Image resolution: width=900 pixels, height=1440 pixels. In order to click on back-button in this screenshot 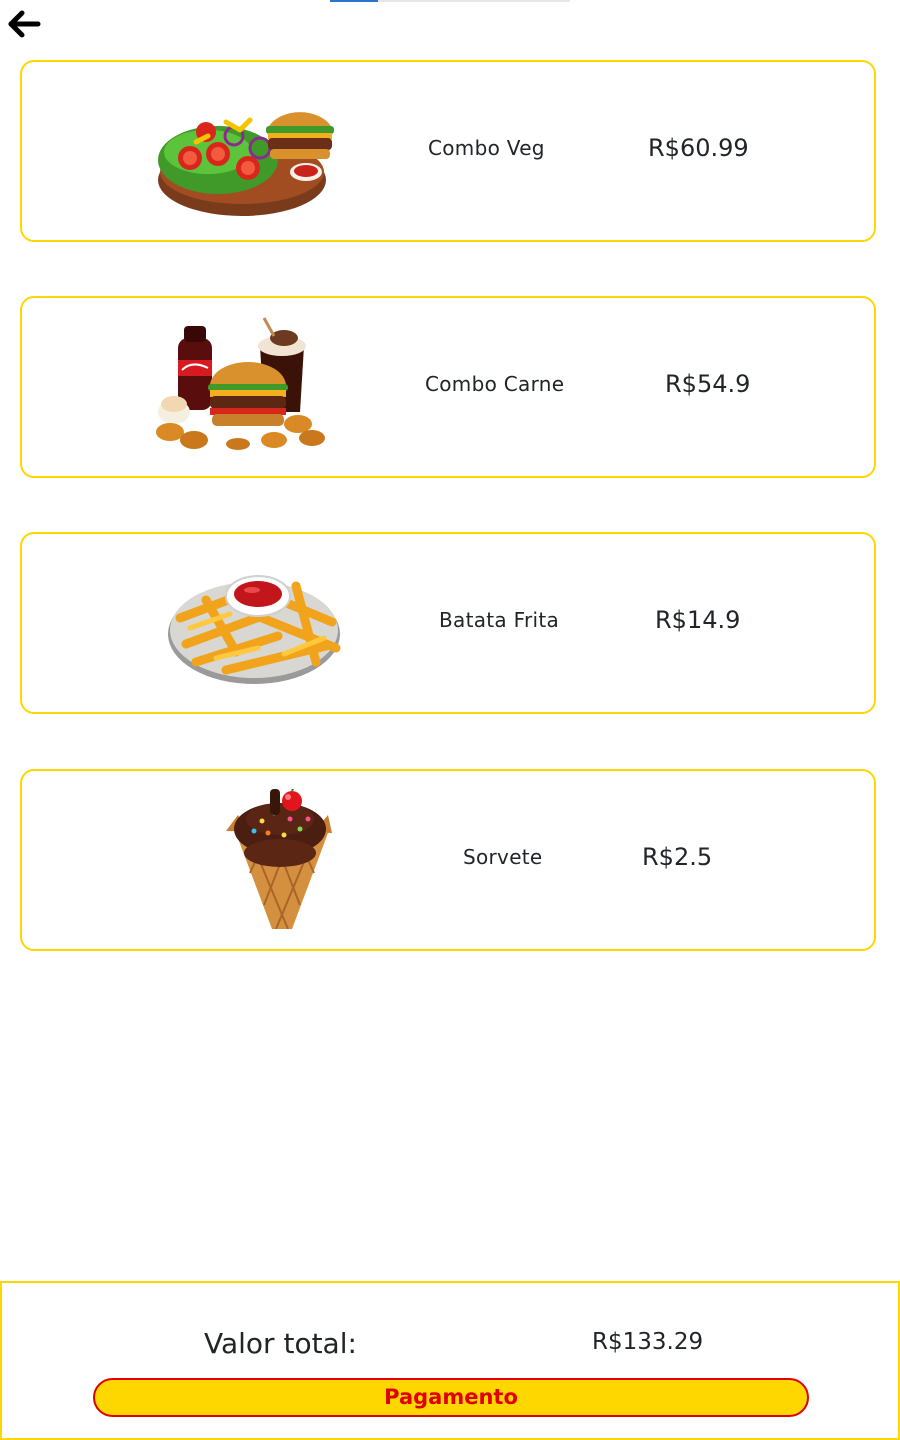, I will do `click(25, 24)`.